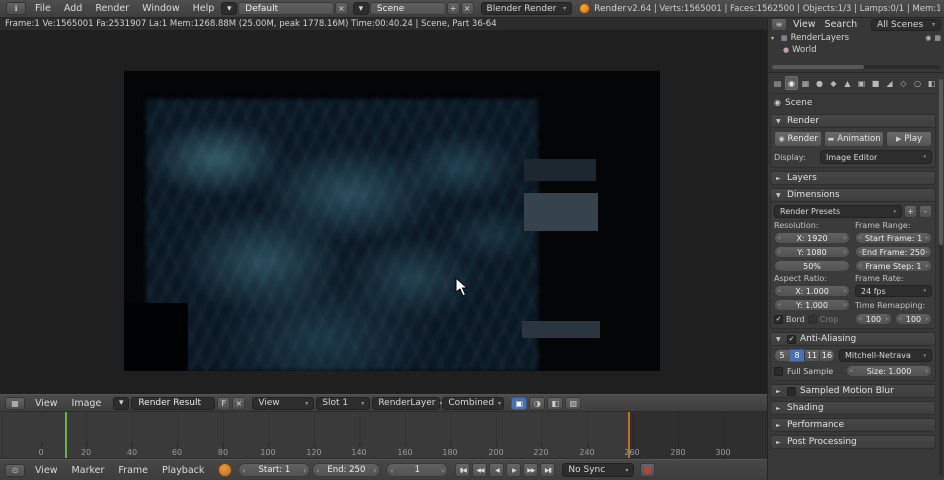  I want to click on tab-scene: ▦, so click(805, 83).